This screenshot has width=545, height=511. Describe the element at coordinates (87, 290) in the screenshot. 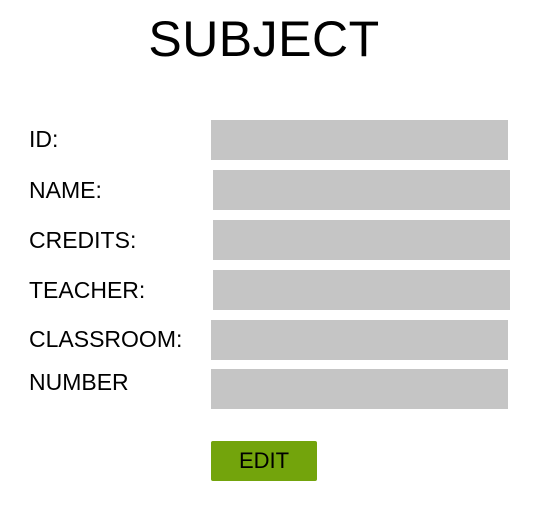

I see `teacher-label: TEACHER:` at that location.